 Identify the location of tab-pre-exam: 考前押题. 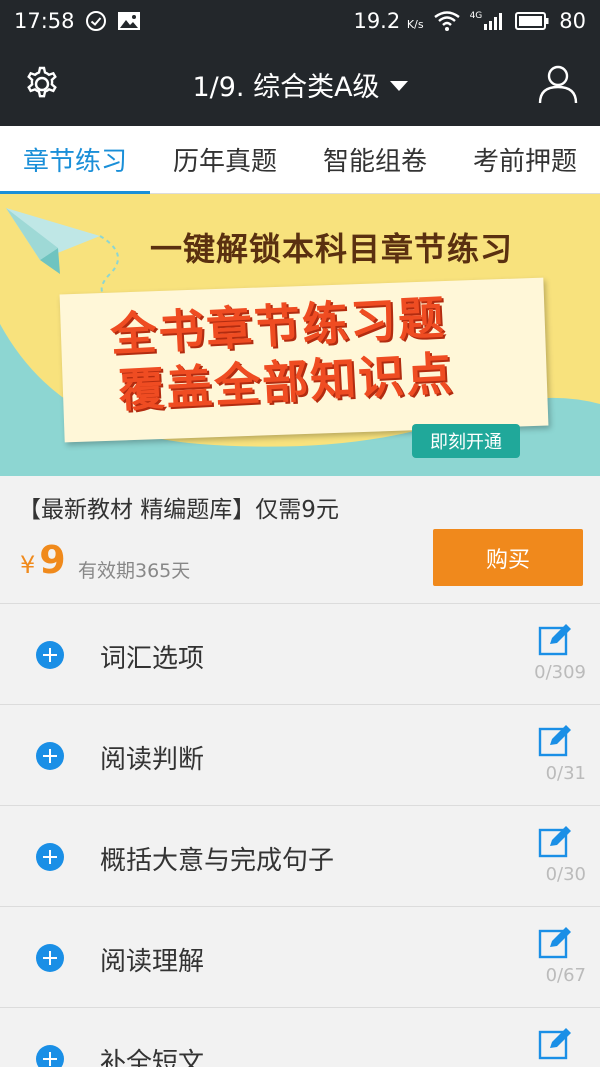
(525, 159).